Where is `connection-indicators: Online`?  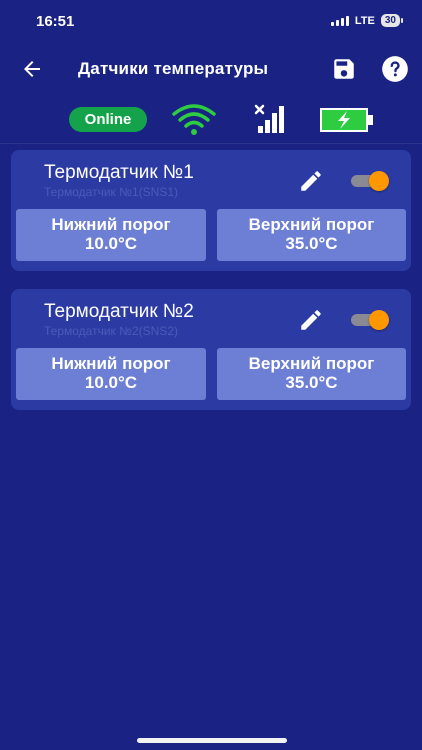
connection-indicators: Online is located at coordinates (211, 120).